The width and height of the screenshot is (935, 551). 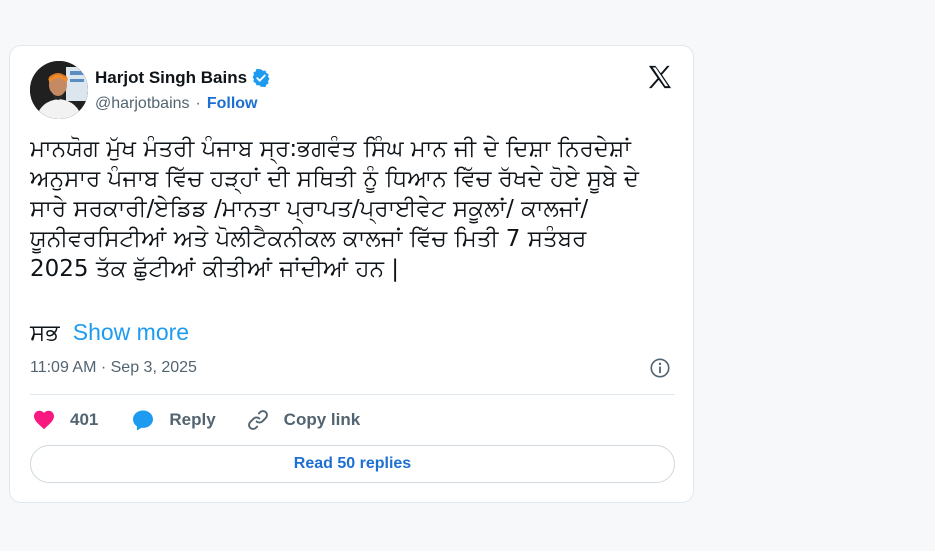 What do you see at coordinates (113, 368) in the screenshot?
I see `tweet-timestamp: 11:09 AM · Sep 3, 2025` at bounding box center [113, 368].